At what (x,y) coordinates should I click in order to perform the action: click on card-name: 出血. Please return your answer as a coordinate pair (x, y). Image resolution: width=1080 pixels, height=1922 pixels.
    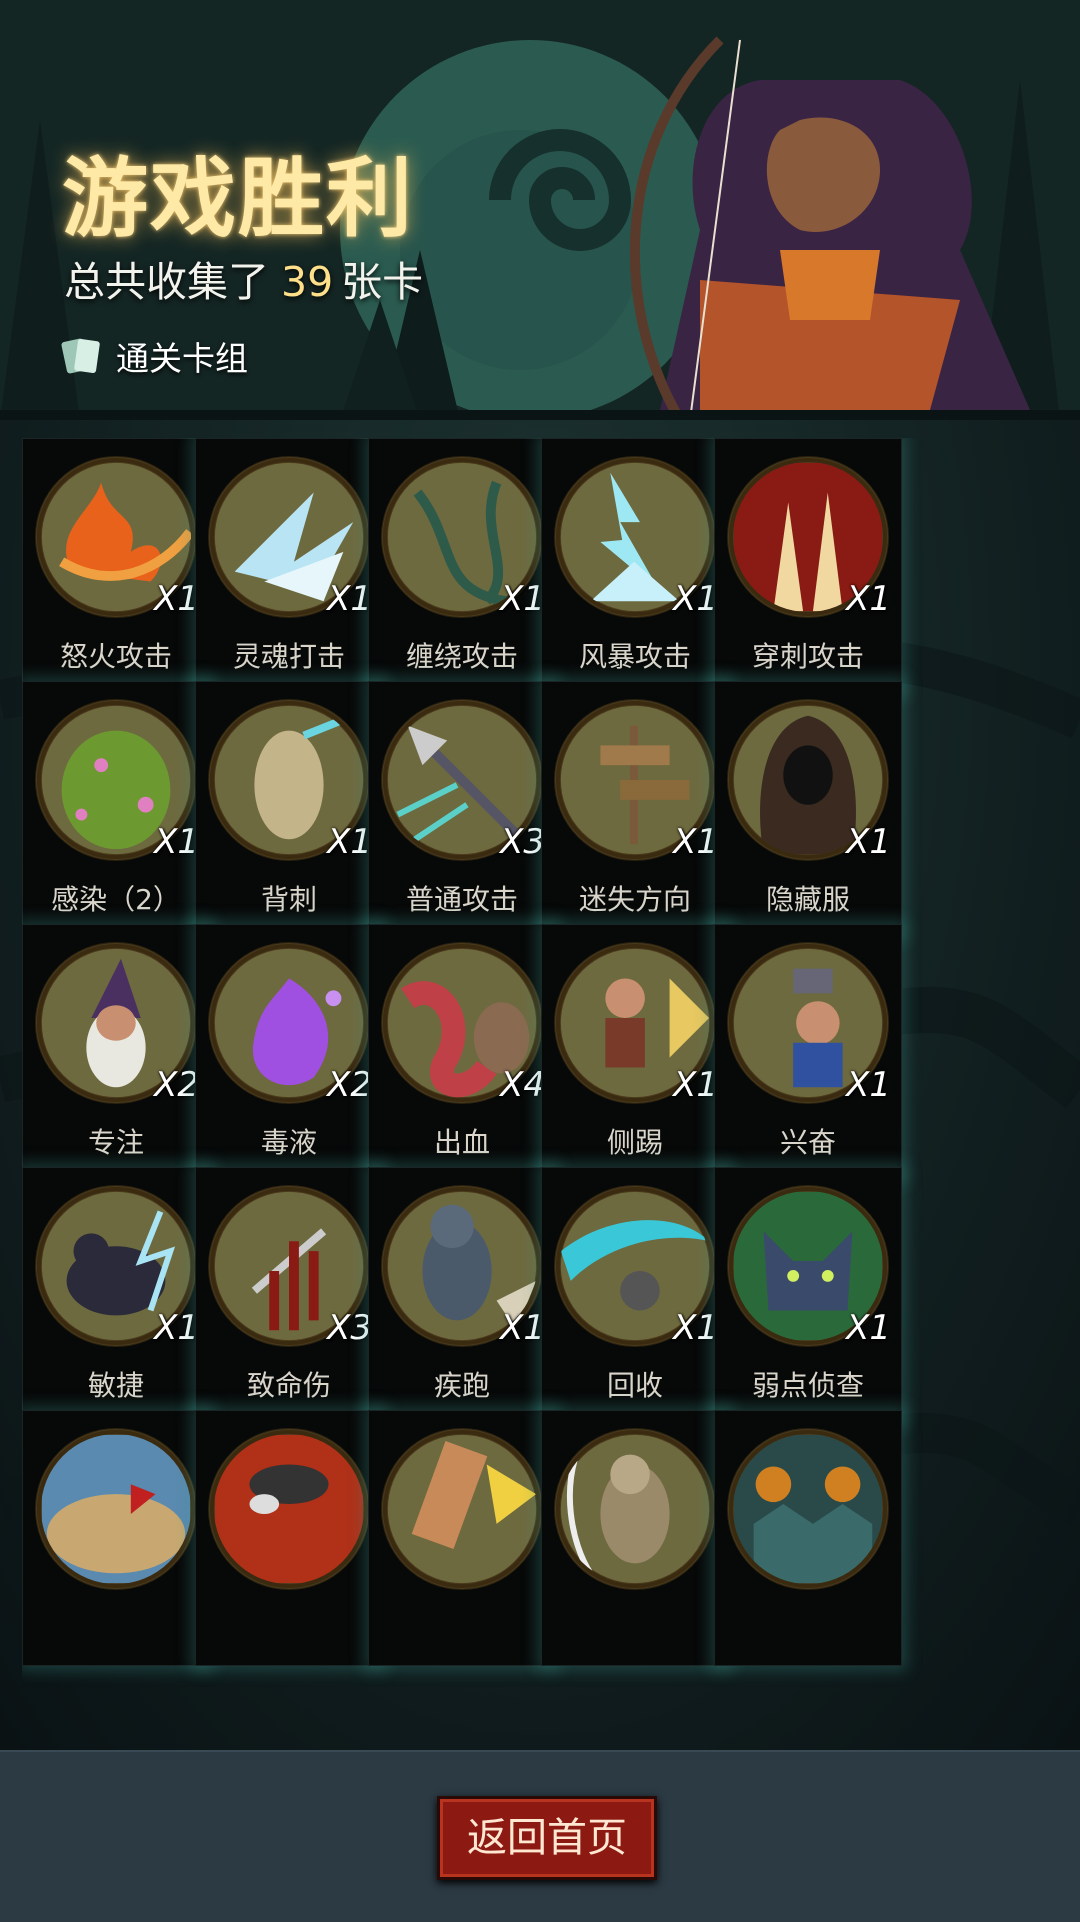
    Looking at the image, I should click on (461, 1142).